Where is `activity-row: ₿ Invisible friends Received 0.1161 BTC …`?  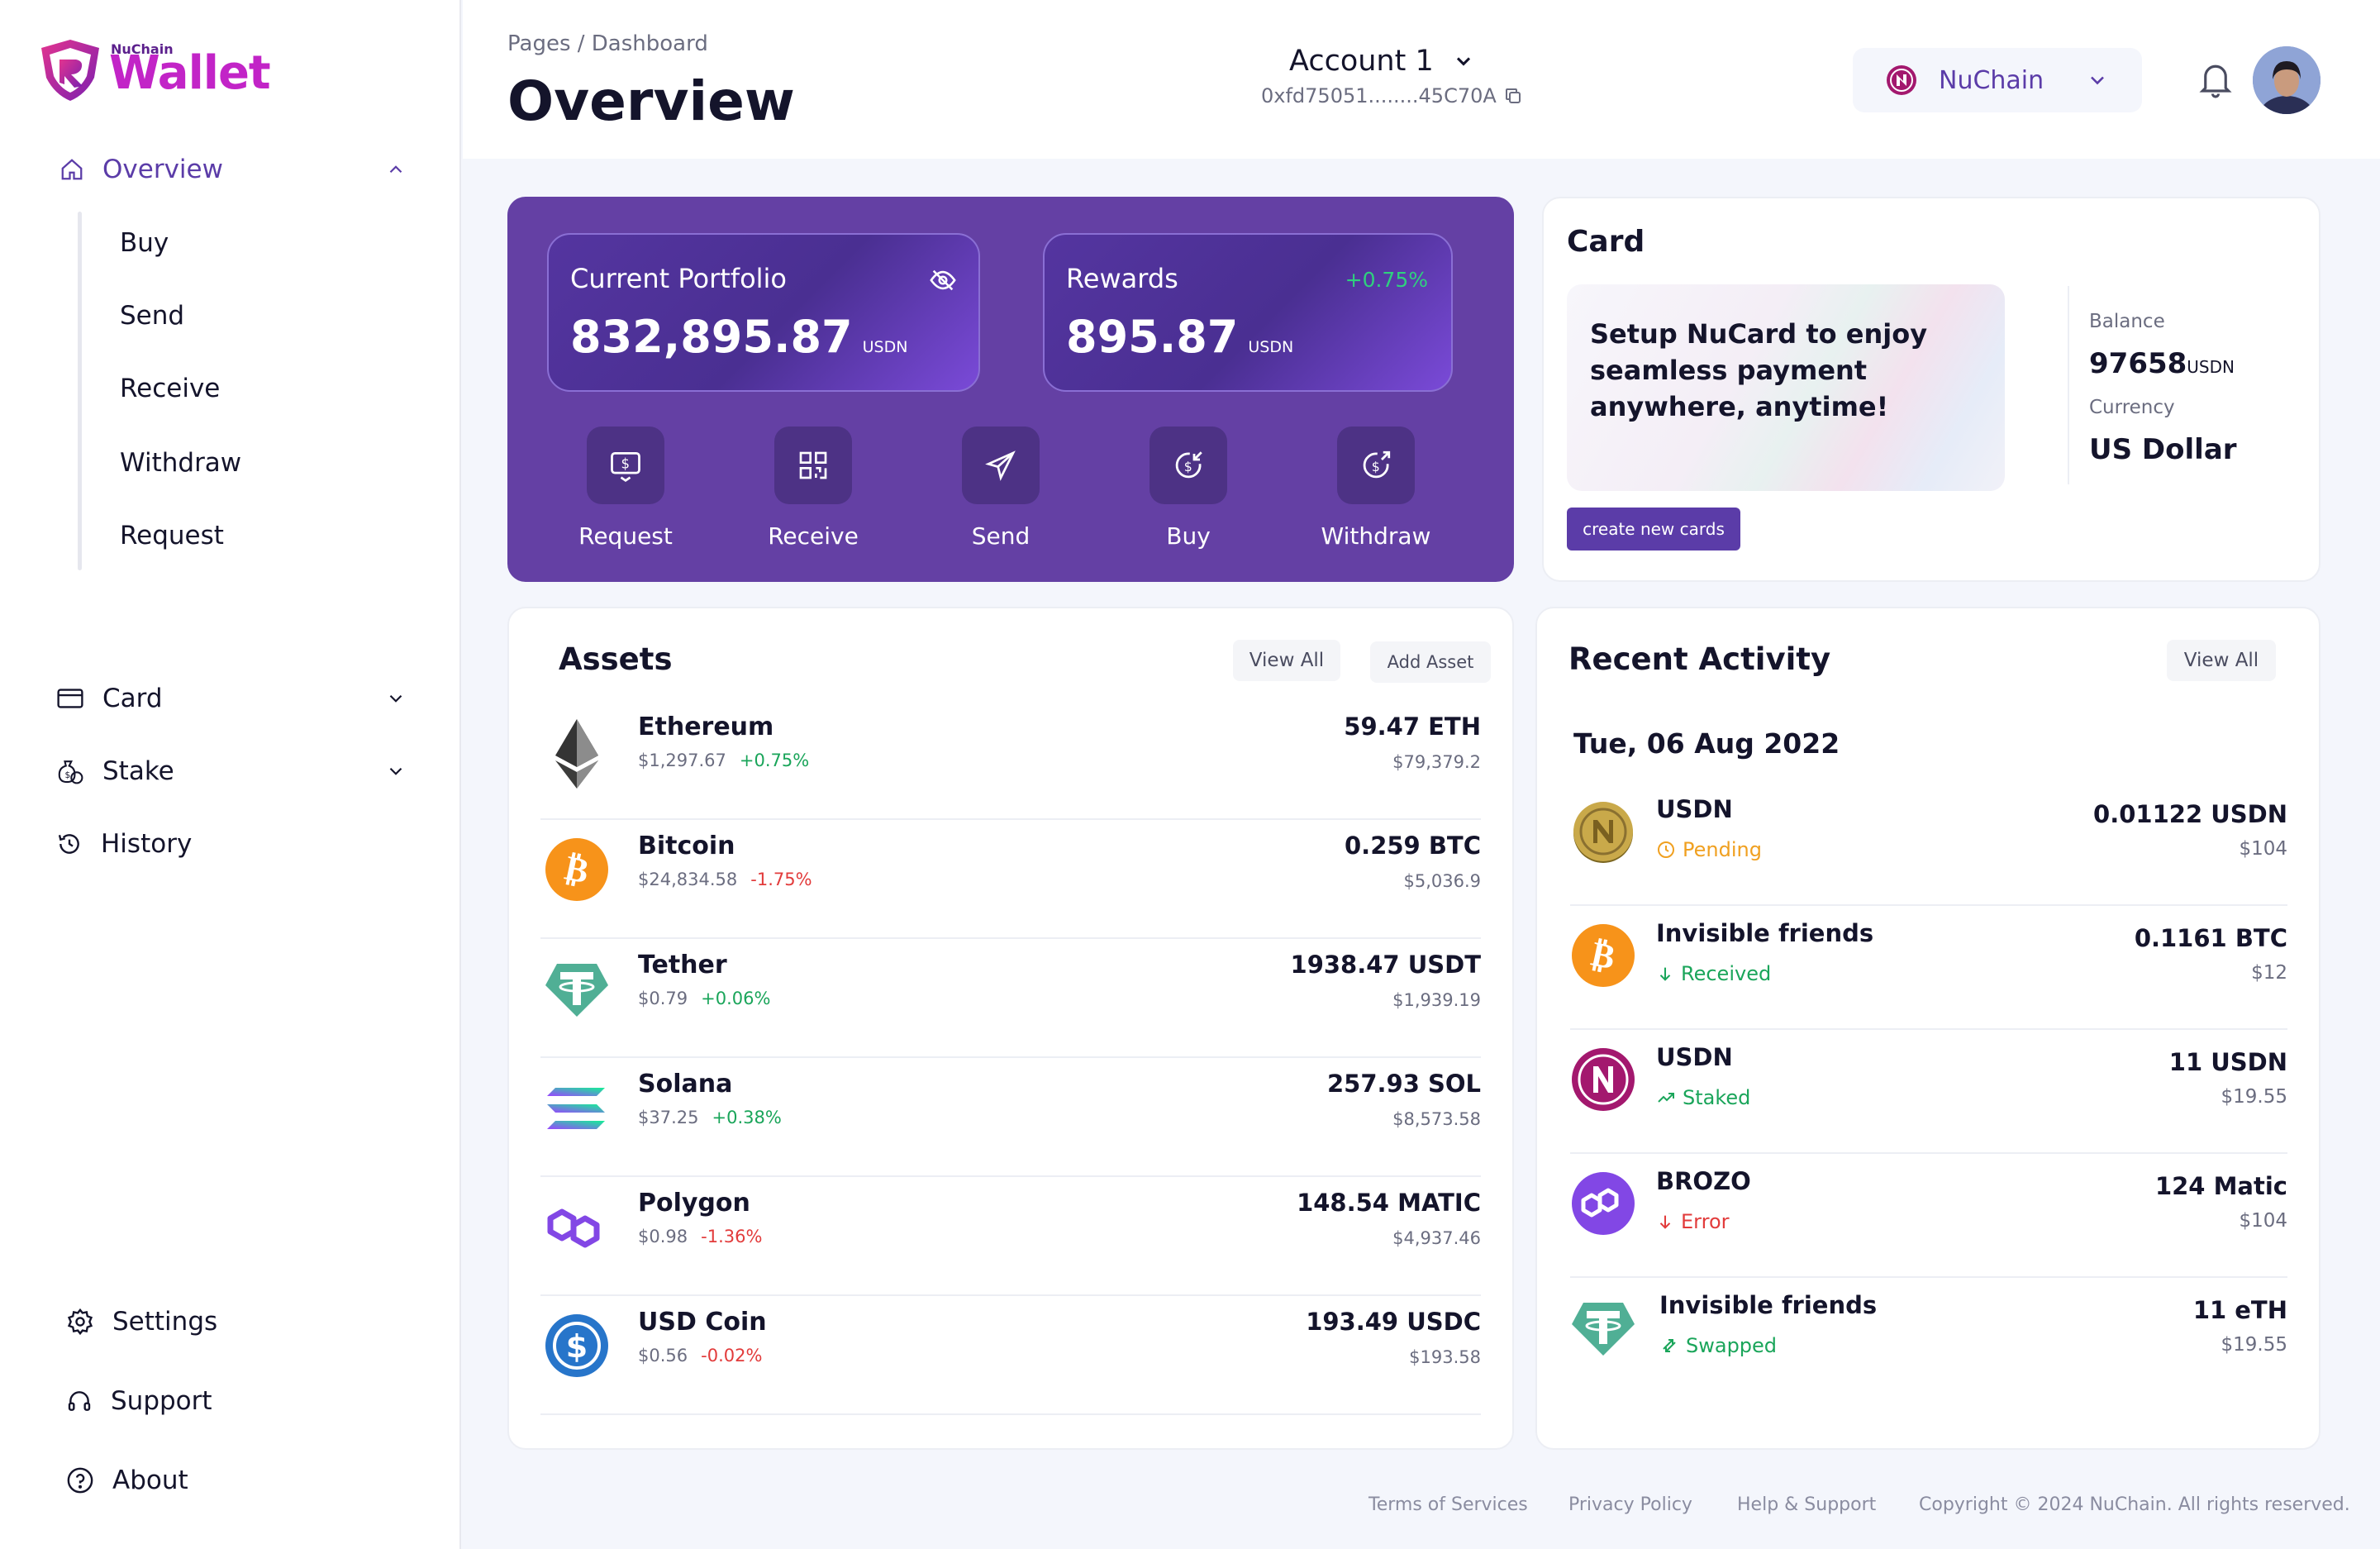
activity-row: ₿ Invisible friends Received 0.1161 BTC … is located at coordinates (1928, 968).